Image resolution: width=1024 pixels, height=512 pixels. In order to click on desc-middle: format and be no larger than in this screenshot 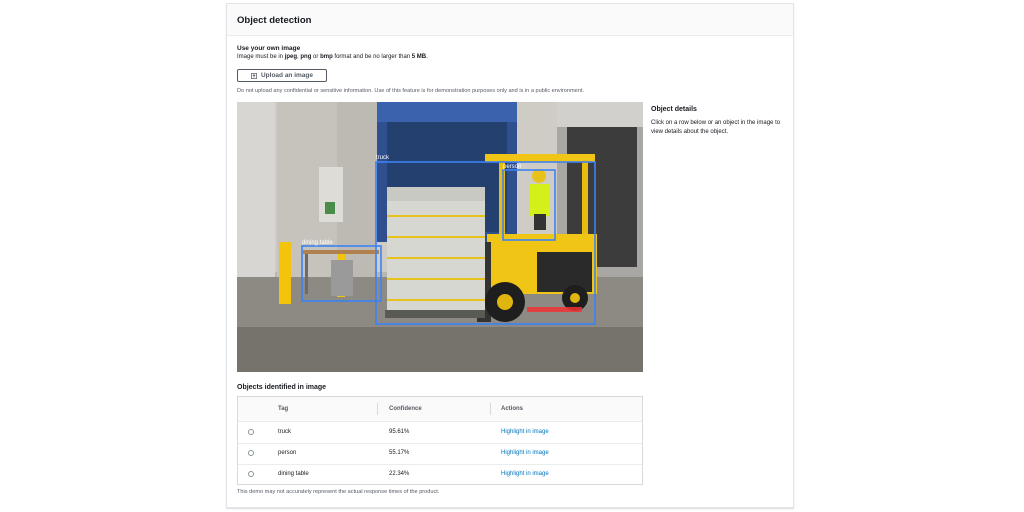, I will do `click(372, 57)`.